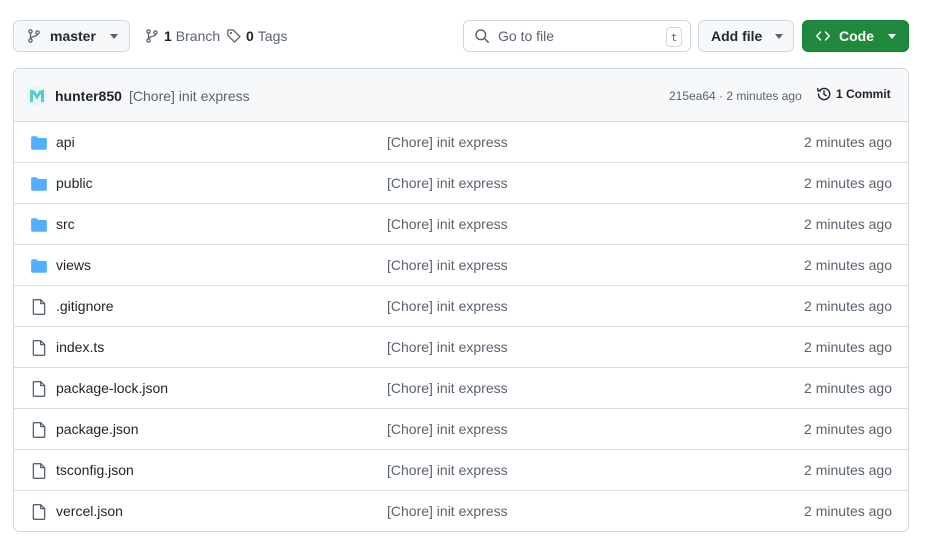 This screenshot has height=547, width=927. I want to click on file-name: index.ts, so click(80, 347).